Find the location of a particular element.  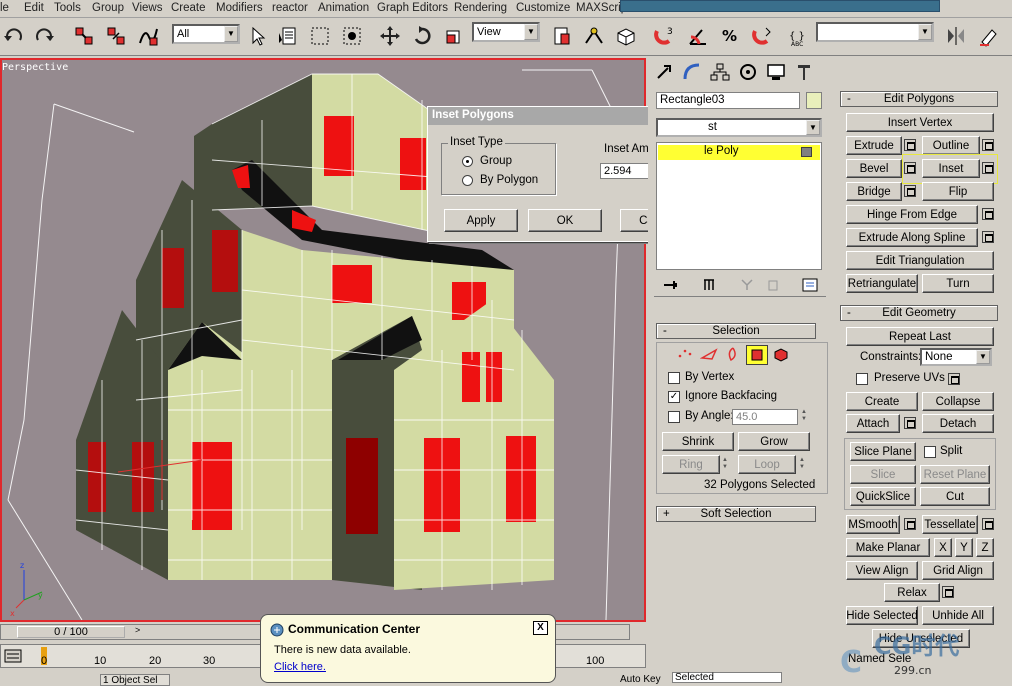

detach-button: Detach is located at coordinates (958, 423).